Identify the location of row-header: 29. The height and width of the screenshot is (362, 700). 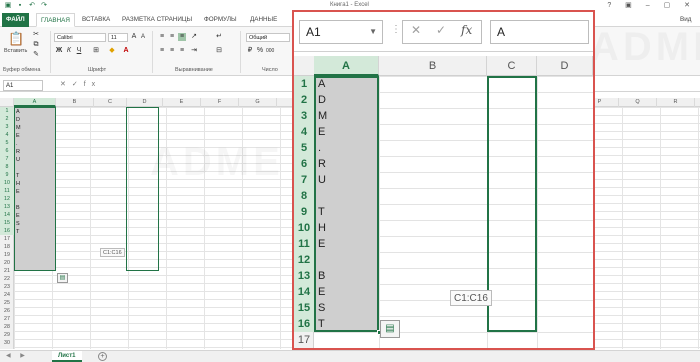
(7, 335).